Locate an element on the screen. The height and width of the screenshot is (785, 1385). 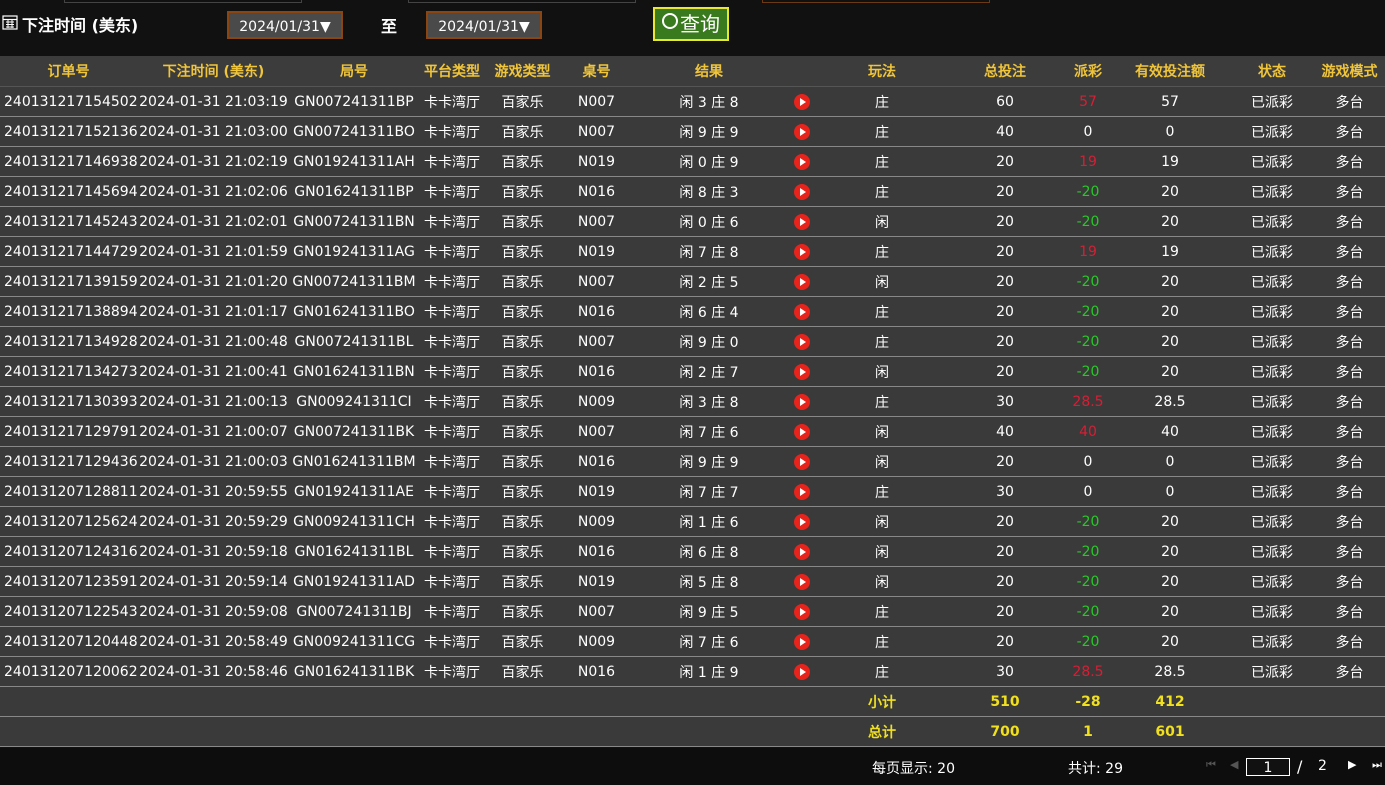
page-number-input: 1 is located at coordinates (1268, 767).